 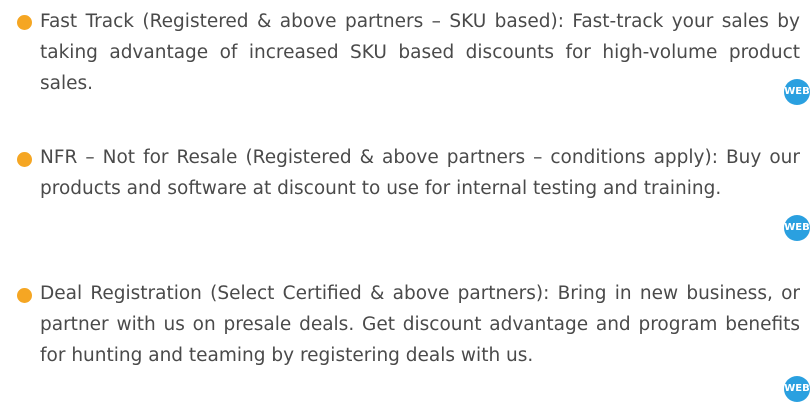 I want to click on item-title: Fast Track, so click(x=87, y=21).